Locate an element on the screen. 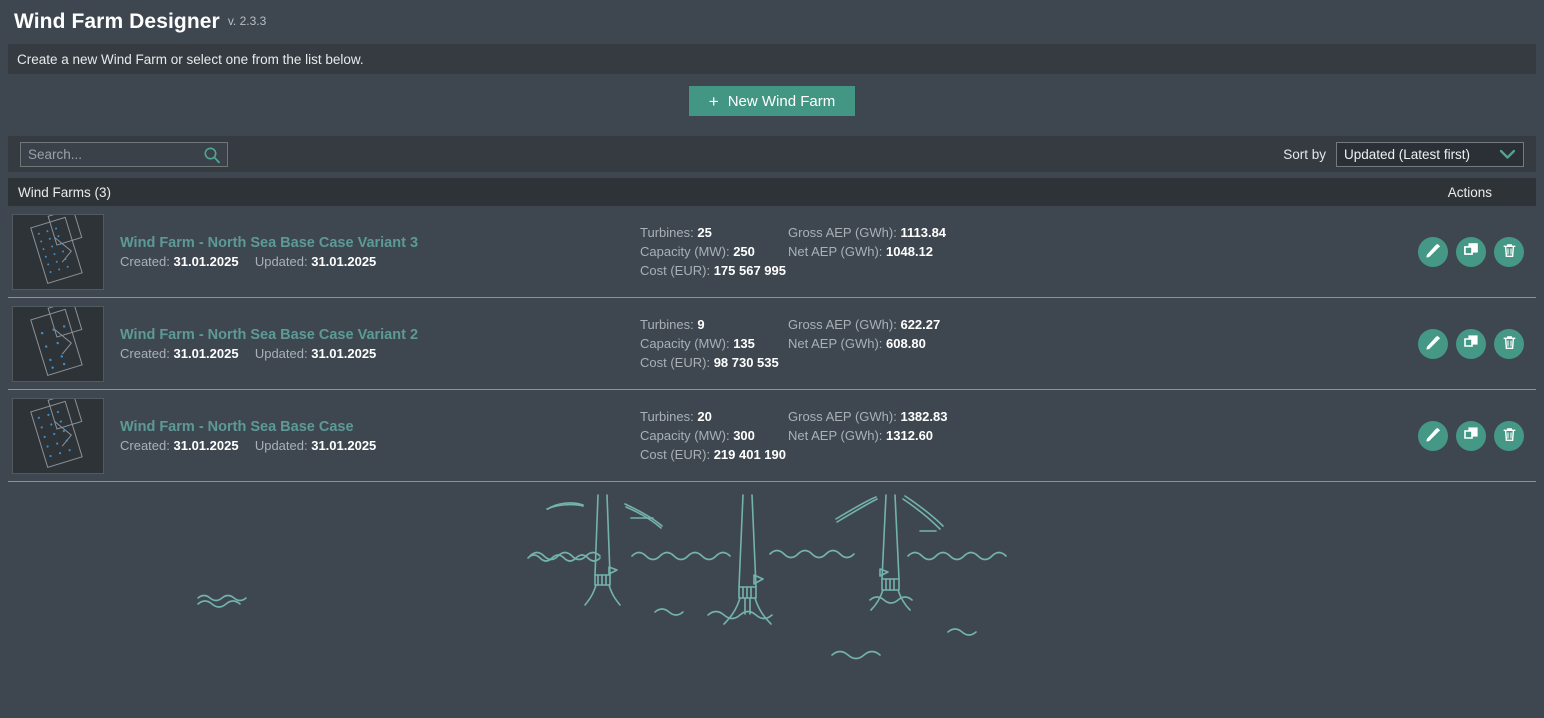 Image resolution: width=1544 pixels, height=718 pixels. gross-aep-value: 1382.83 is located at coordinates (924, 416).